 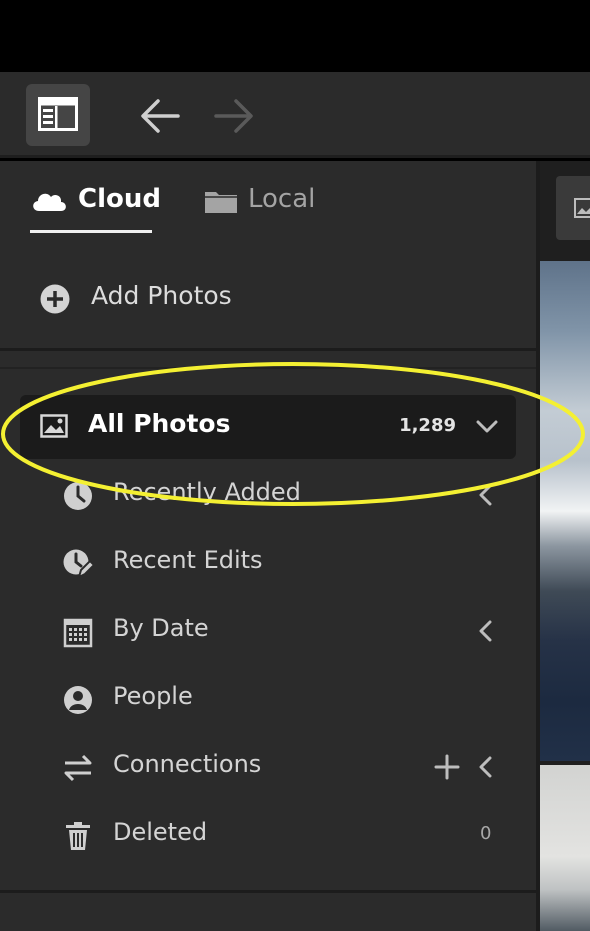 I want to click on tab-cloud: Cloud, so click(x=95, y=207).